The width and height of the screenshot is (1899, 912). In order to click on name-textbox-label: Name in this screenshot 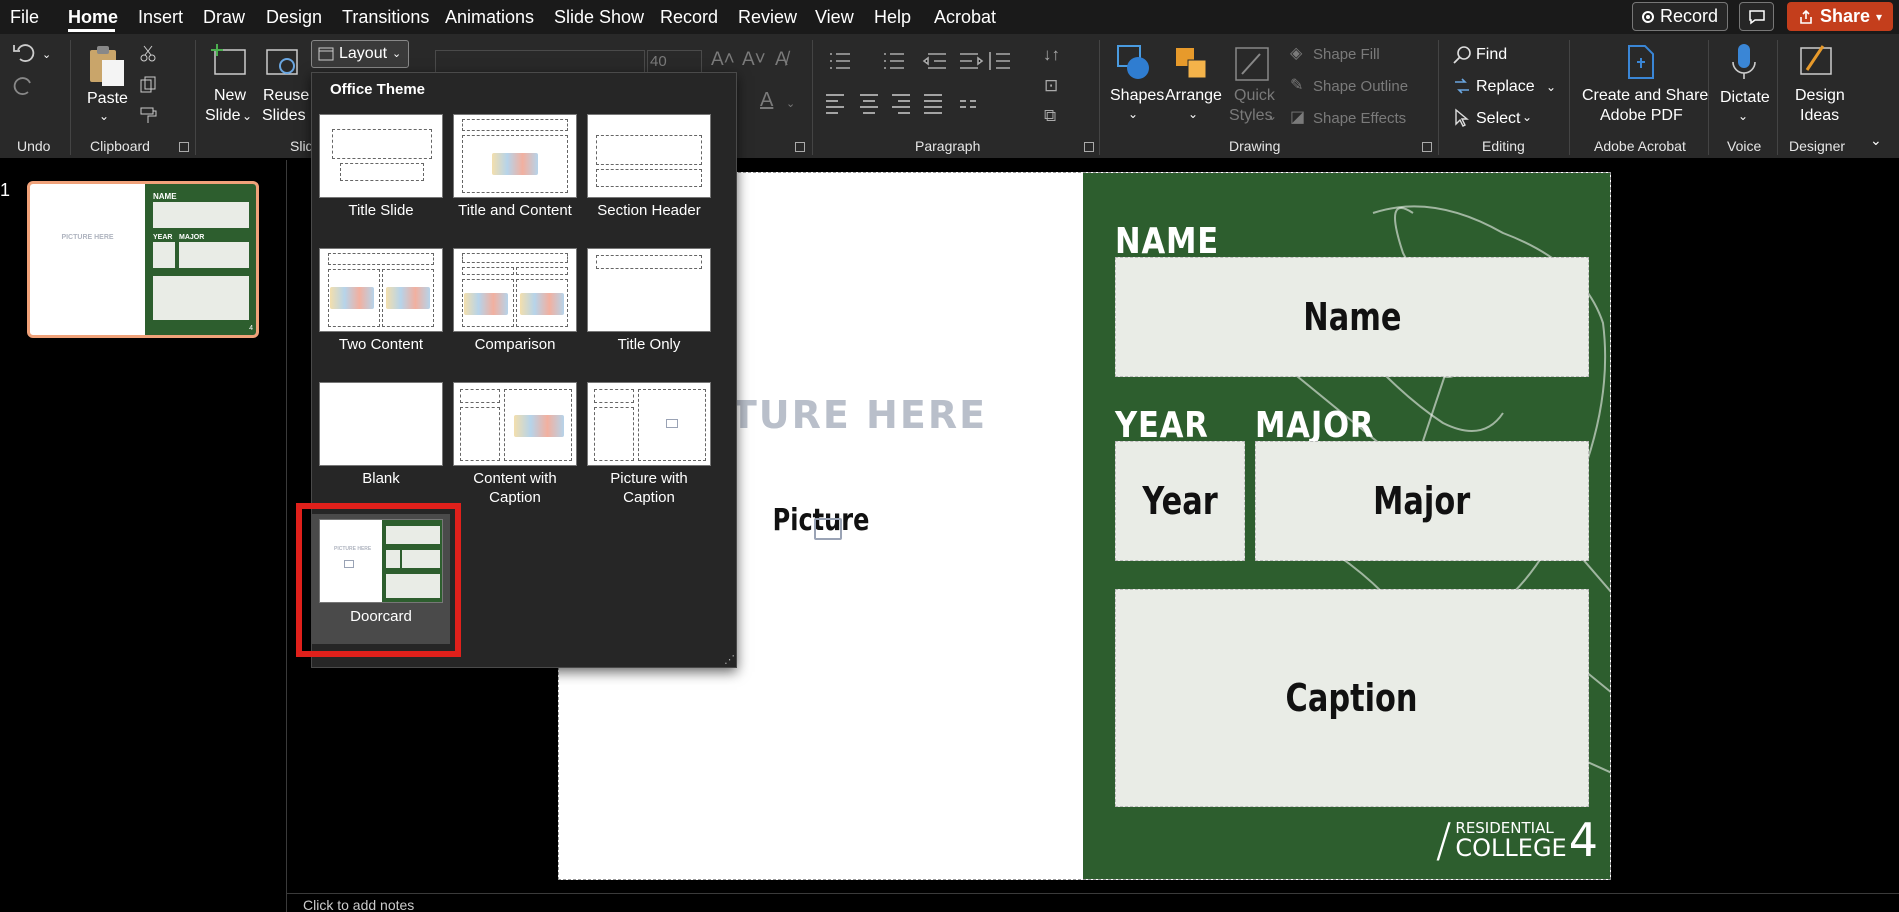, I will do `click(1352, 317)`.